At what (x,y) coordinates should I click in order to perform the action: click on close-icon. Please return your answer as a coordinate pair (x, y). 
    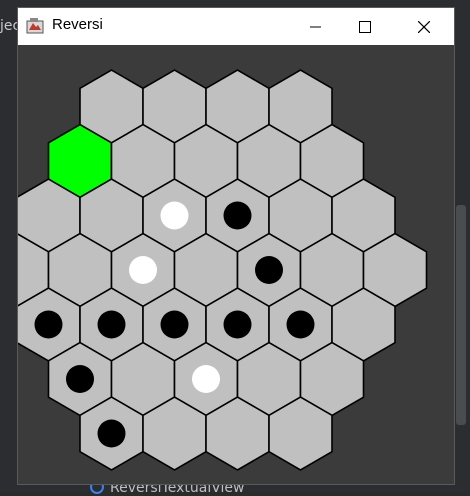
    Looking at the image, I should click on (424, 26).